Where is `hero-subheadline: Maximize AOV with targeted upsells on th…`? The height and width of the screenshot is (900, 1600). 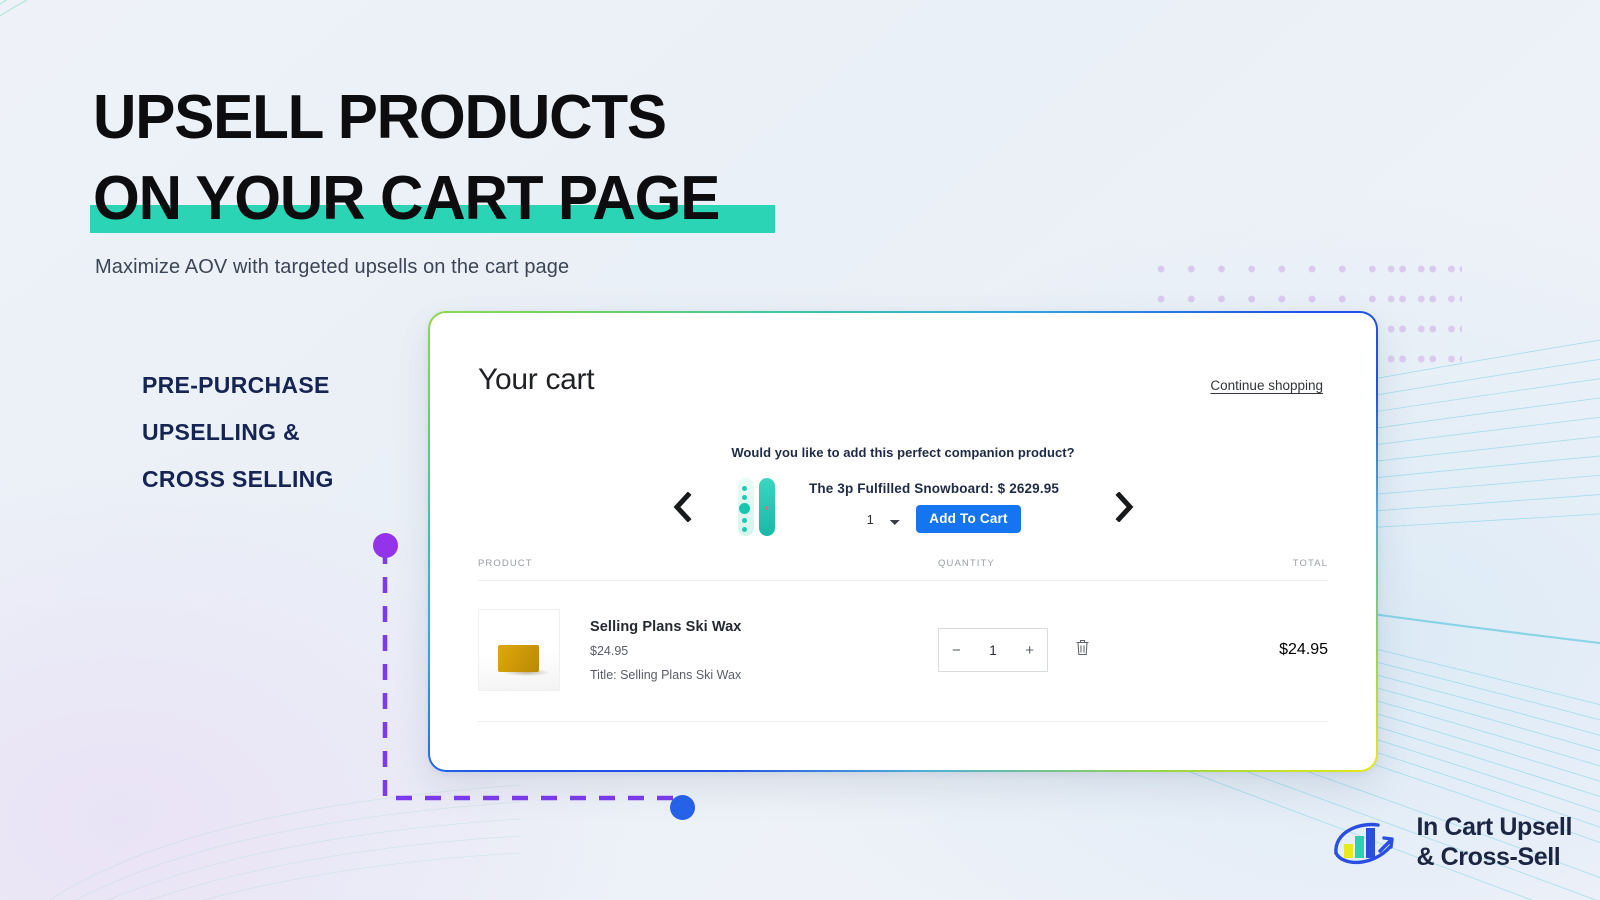 hero-subheadline: Maximize AOV with targeted upsells on th… is located at coordinates (332, 267).